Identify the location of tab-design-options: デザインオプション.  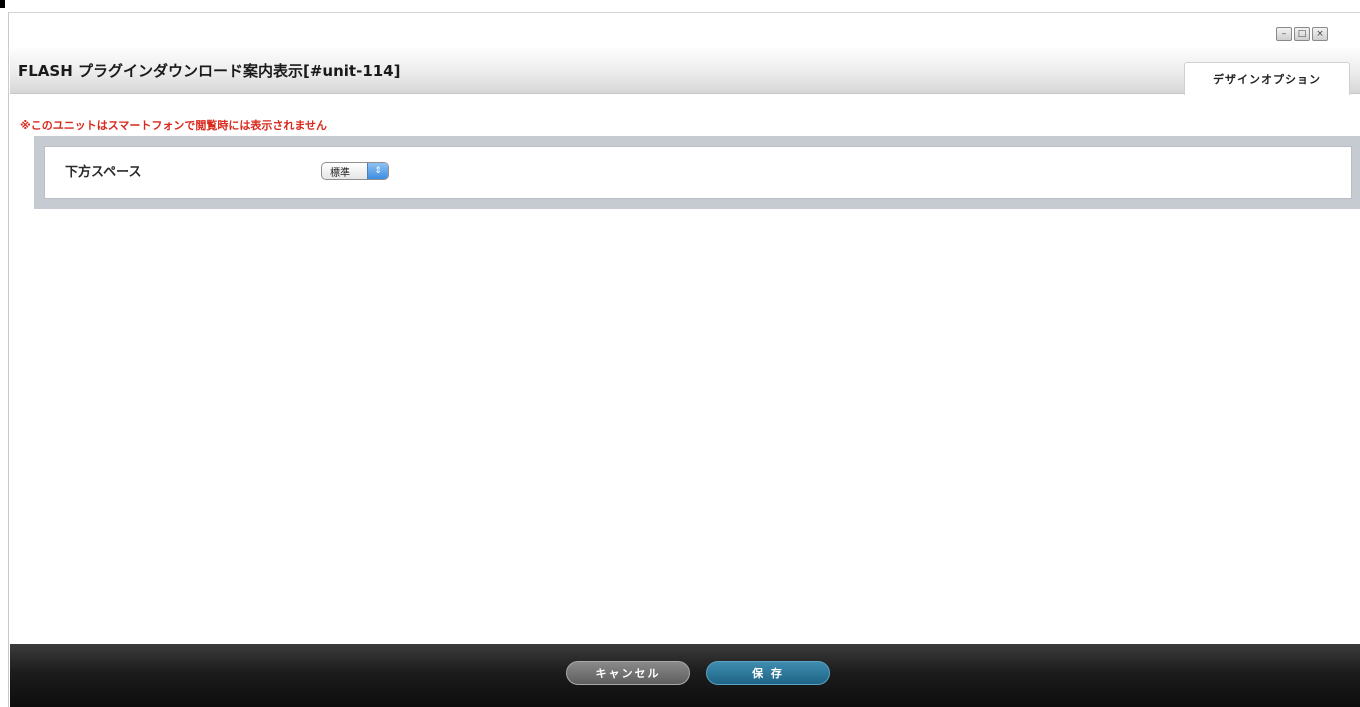
(1267, 78).